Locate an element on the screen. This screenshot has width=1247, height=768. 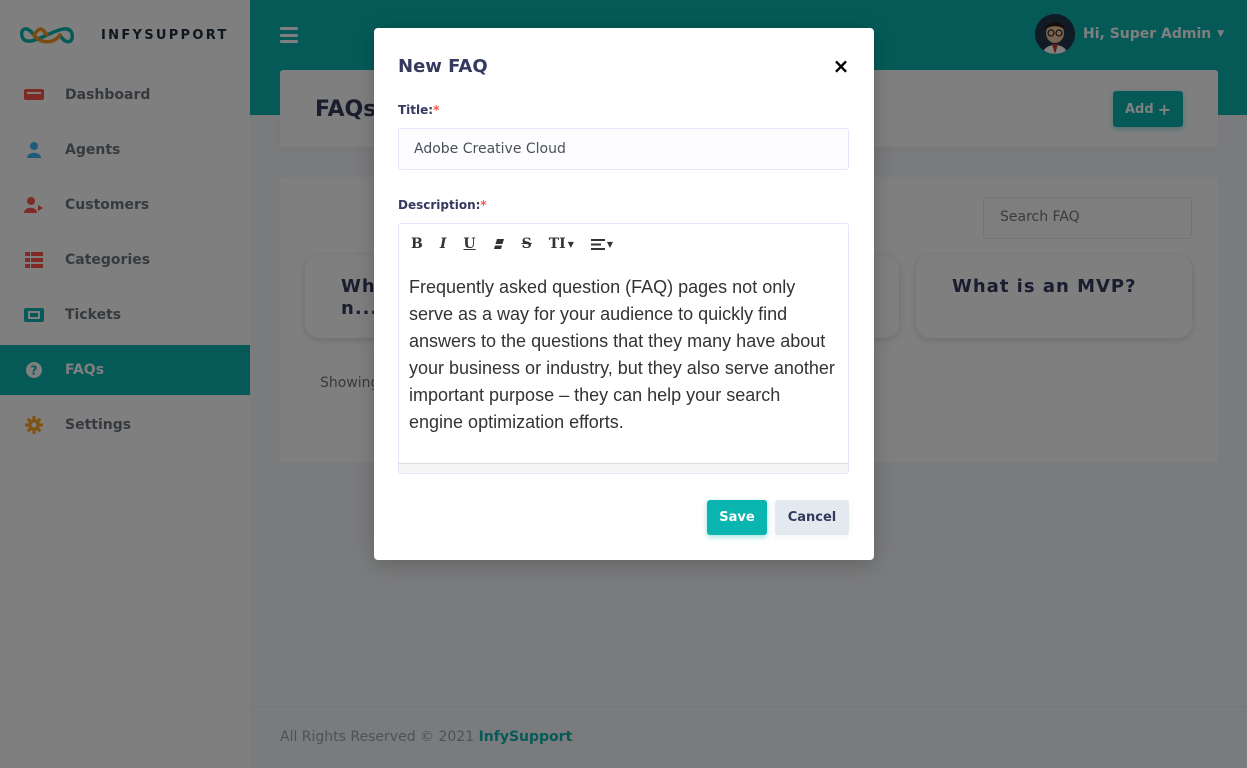
editor-toolbar: B I U S TI ▼ ▼ is located at coordinates (623, 244).